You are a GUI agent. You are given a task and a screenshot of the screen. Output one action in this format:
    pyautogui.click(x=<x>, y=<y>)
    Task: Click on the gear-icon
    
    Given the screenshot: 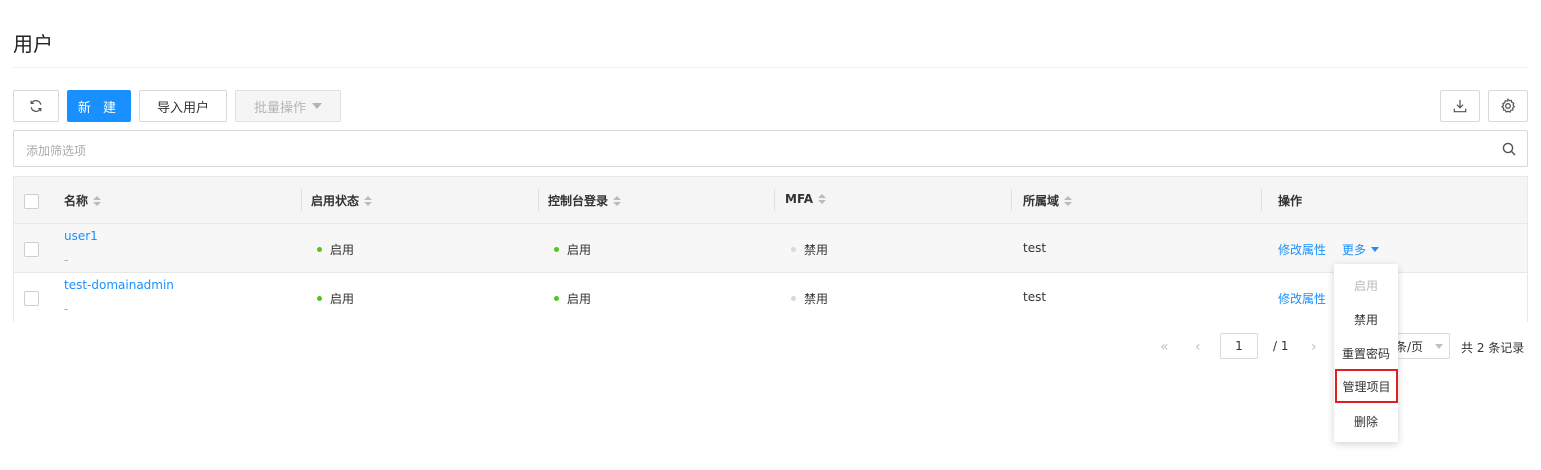 What is the action you would take?
    pyautogui.click(x=1508, y=105)
    